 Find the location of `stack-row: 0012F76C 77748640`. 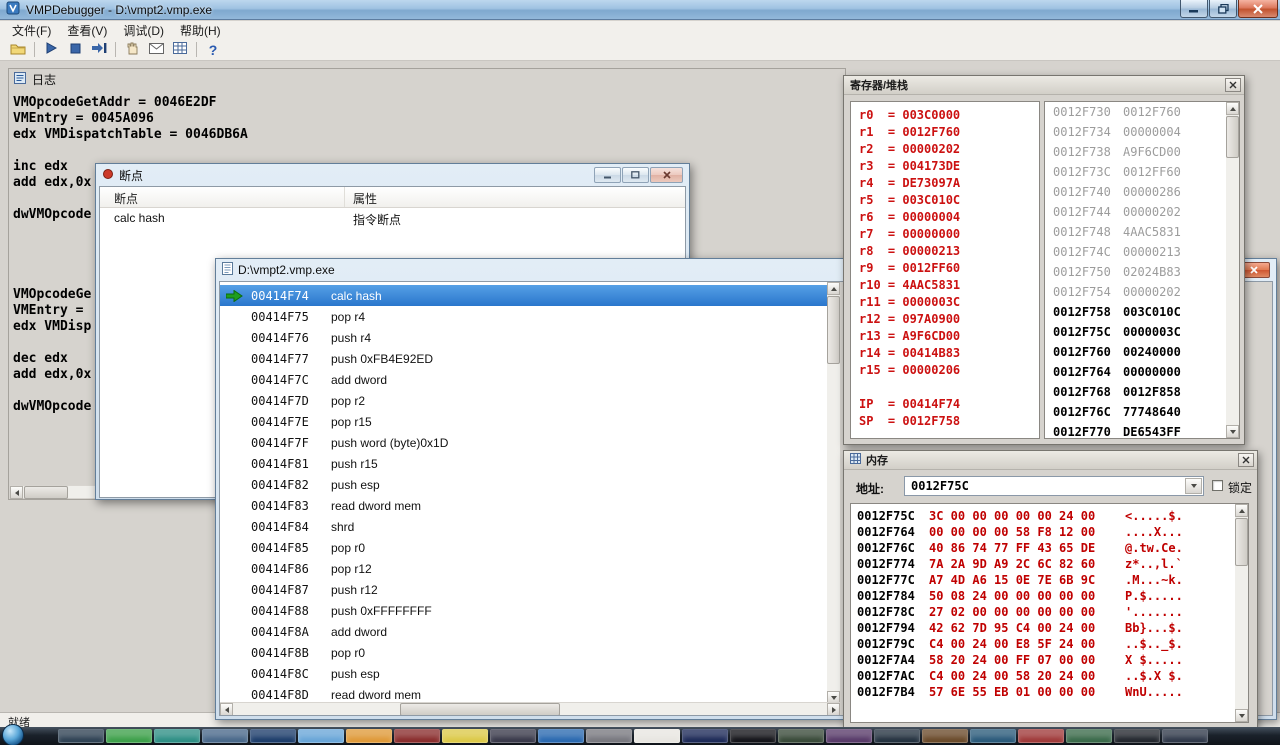

stack-row: 0012F76C 77748640 is located at coordinates (1142, 412).